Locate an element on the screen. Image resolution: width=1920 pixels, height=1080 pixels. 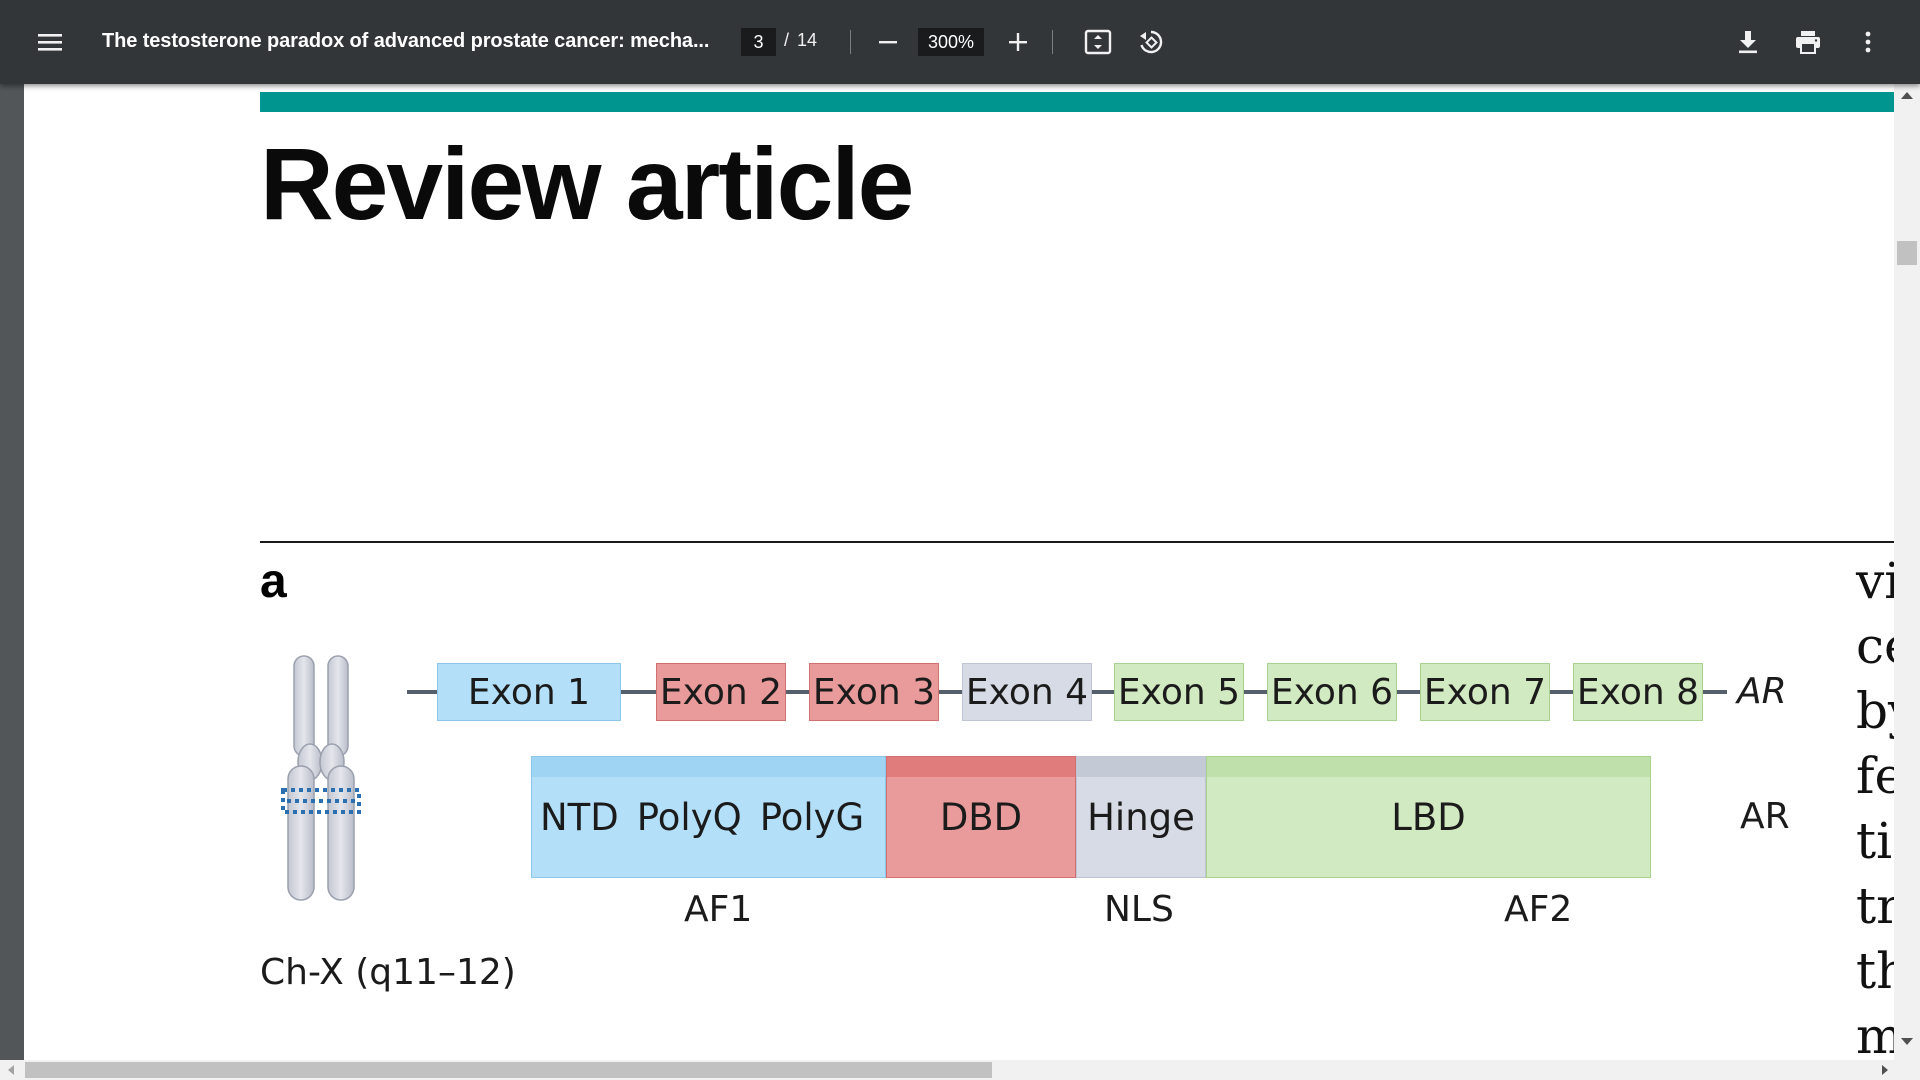
protein-domain-bar: NTD PolyQ PolyG DBD Hinge LBD is located at coordinates (1091, 817).